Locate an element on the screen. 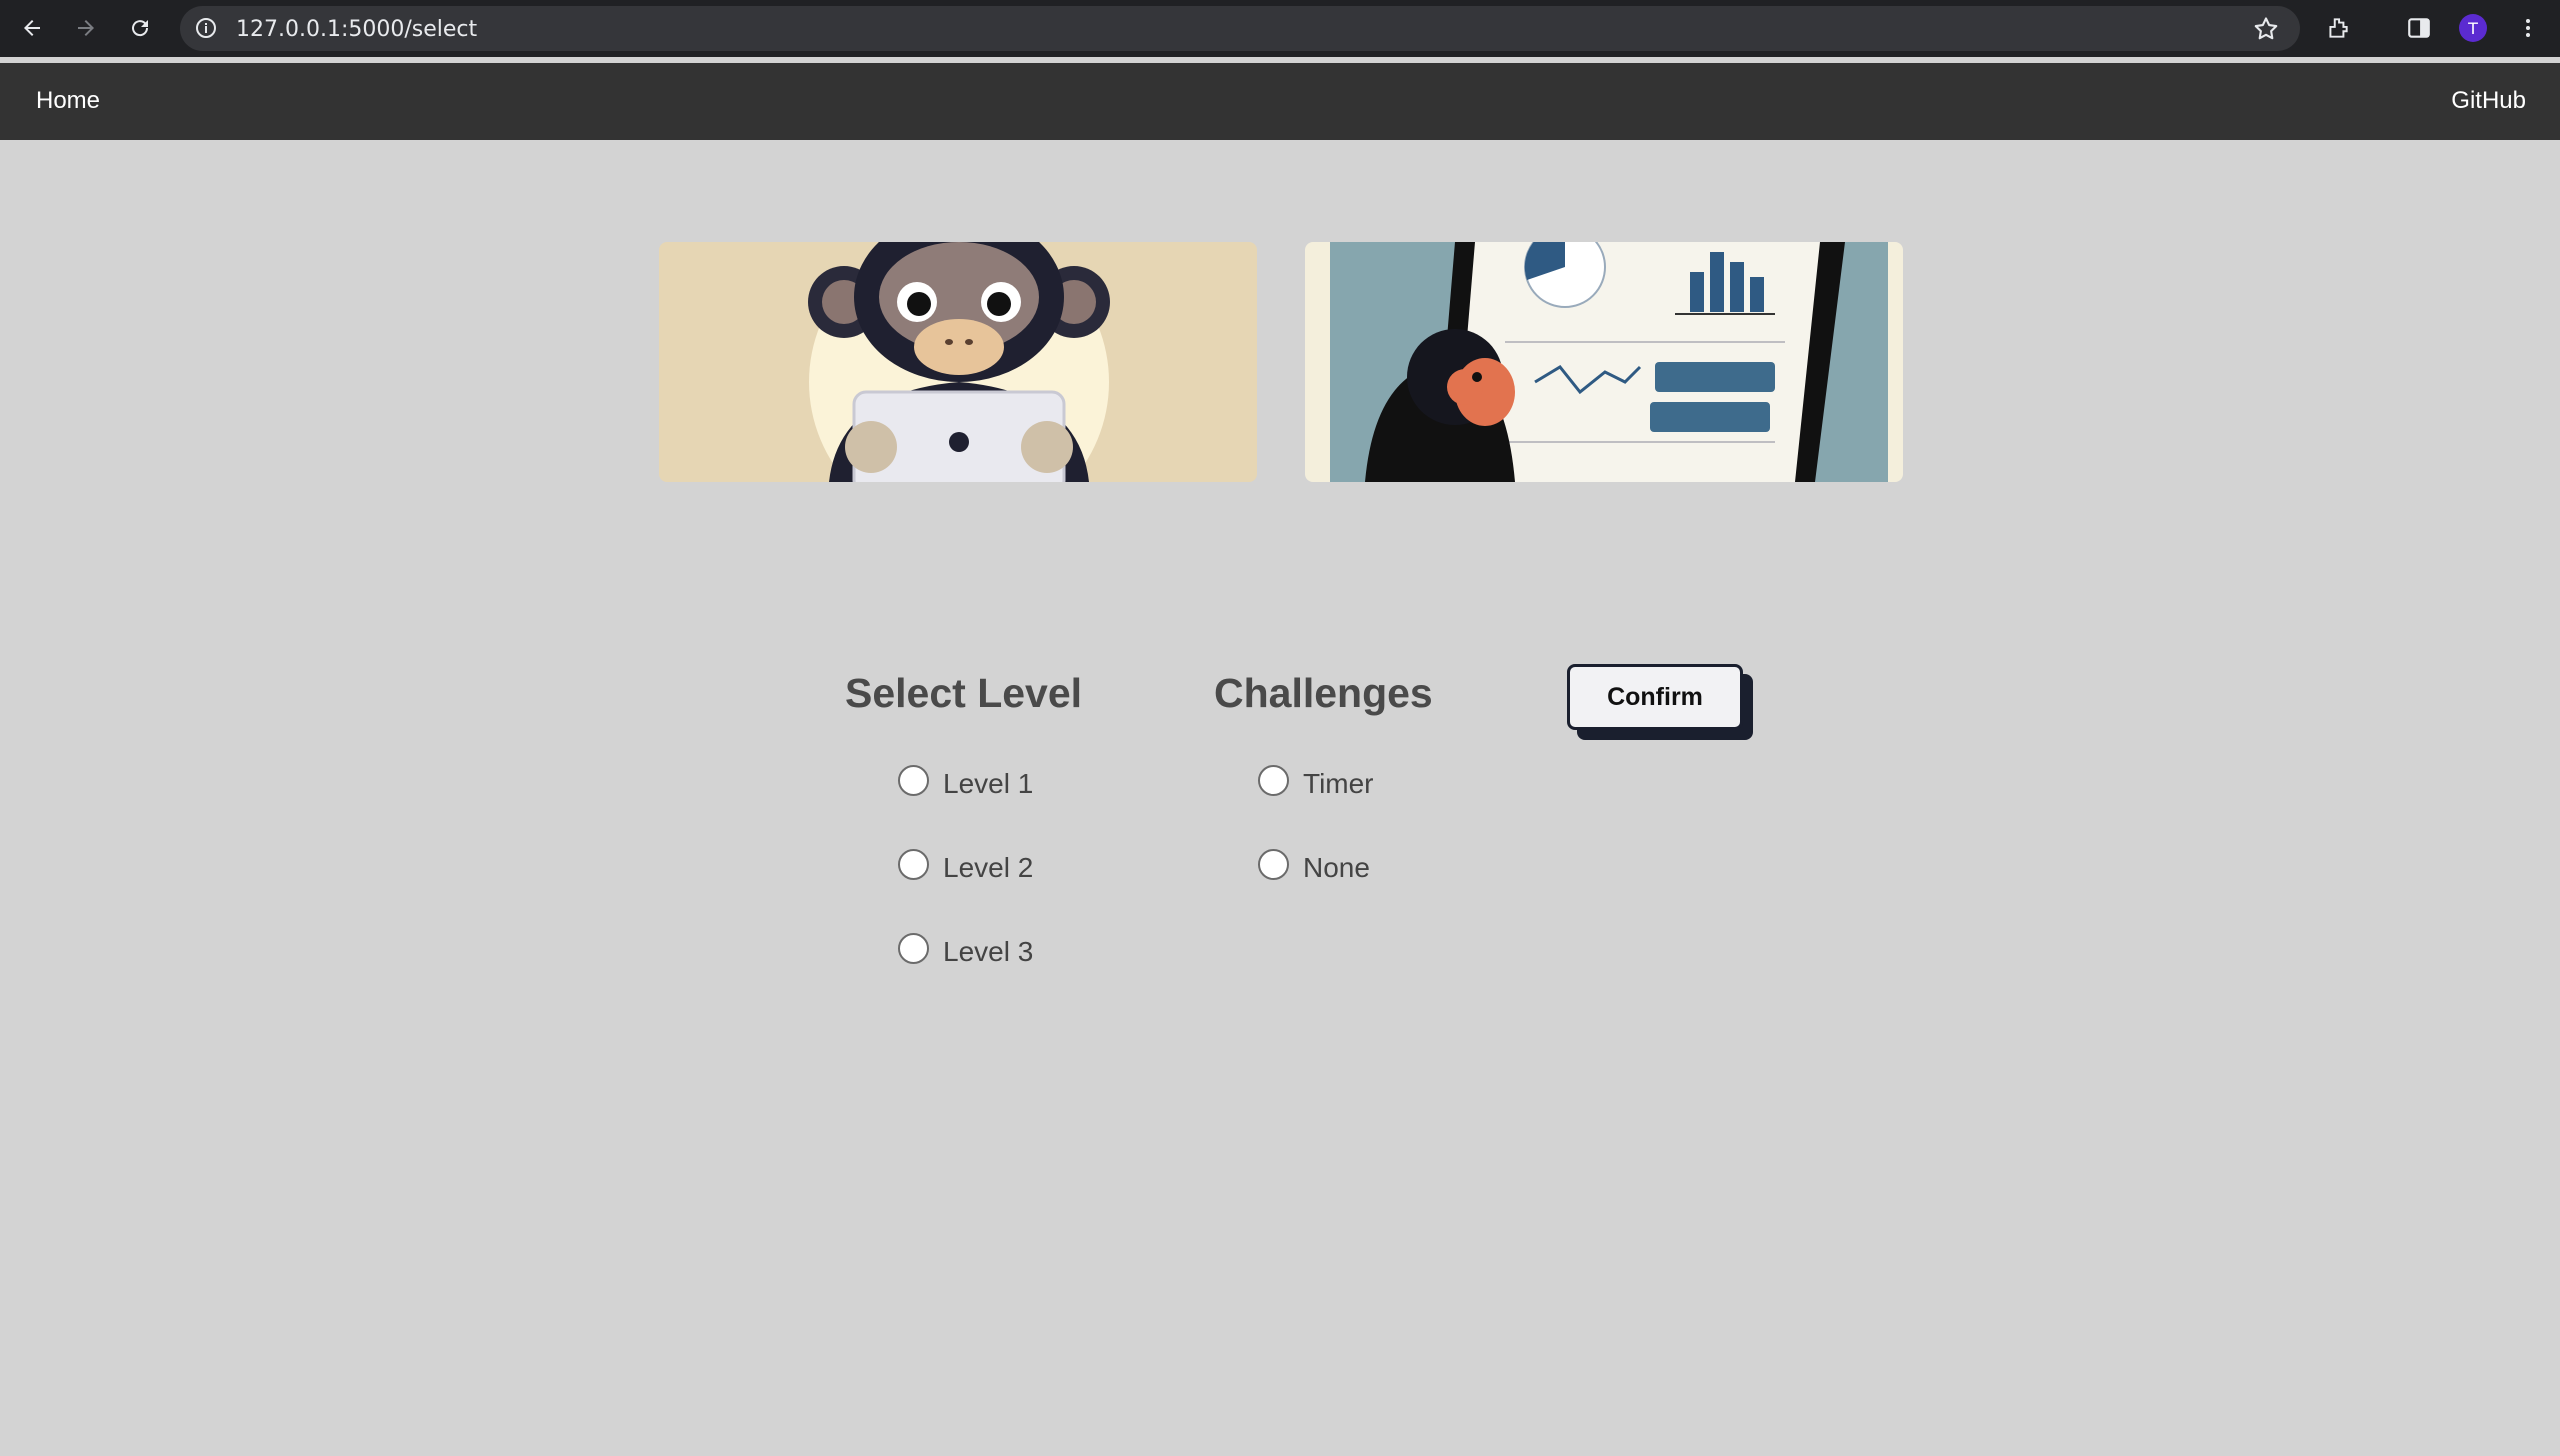 The height and width of the screenshot is (1456, 2560). github-link: GitHub is located at coordinates (2488, 101).